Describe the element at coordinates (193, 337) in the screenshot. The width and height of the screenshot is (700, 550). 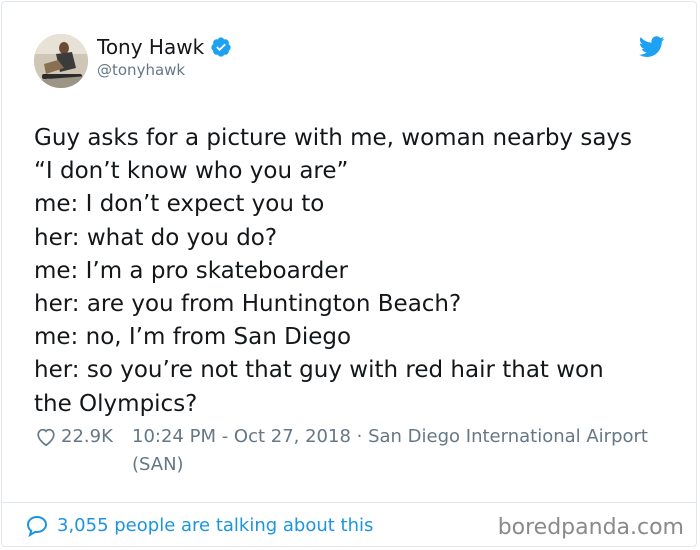
I see `tweet-line: me: no, I’m from San Diego` at that location.